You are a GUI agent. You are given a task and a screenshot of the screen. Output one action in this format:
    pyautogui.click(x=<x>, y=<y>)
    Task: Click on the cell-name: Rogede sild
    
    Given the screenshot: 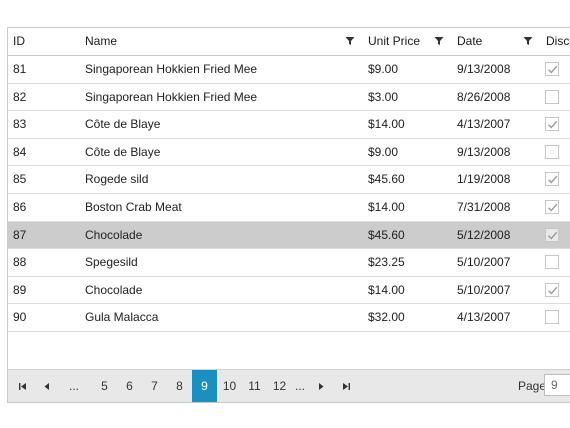 What is the action you would take?
    pyautogui.click(x=117, y=179)
    